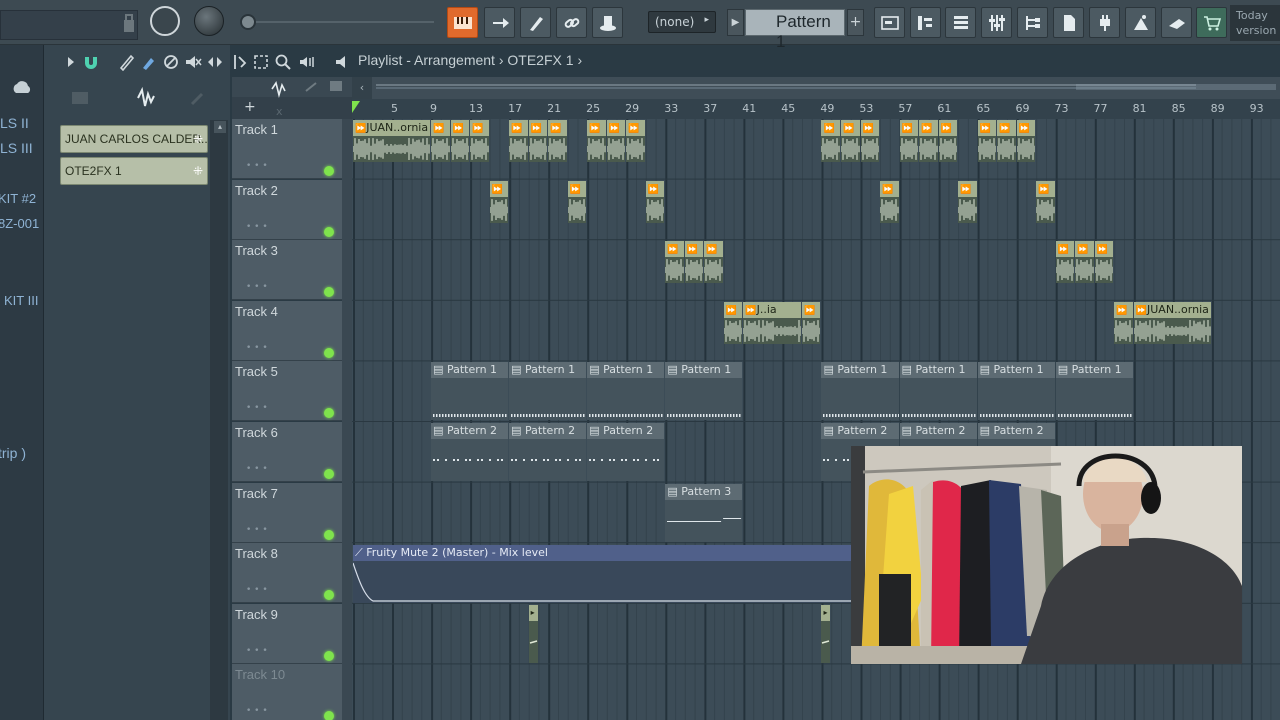 The image size is (1280, 720). What do you see at coordinates (256, 190) in the screenshot?
I see `track-name: Track 2` at bounding box center [256, 190].